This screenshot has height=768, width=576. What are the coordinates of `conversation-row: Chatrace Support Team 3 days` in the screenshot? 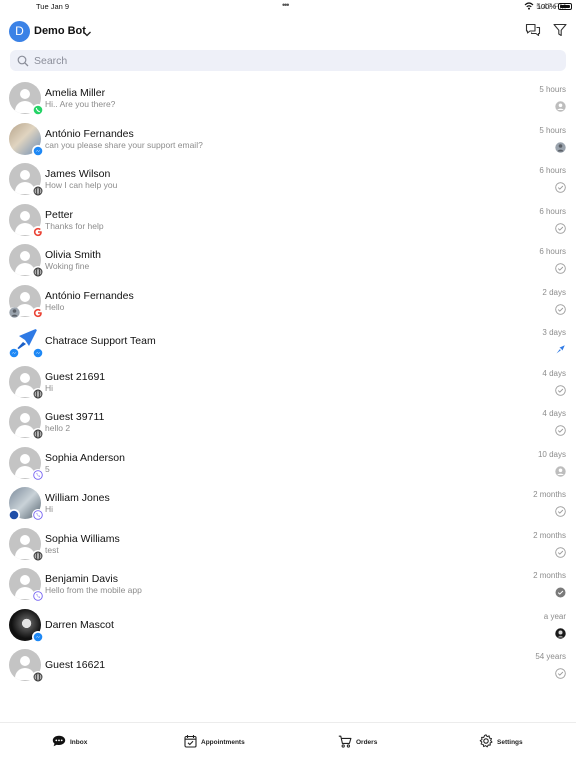 It's located at (288, 341).